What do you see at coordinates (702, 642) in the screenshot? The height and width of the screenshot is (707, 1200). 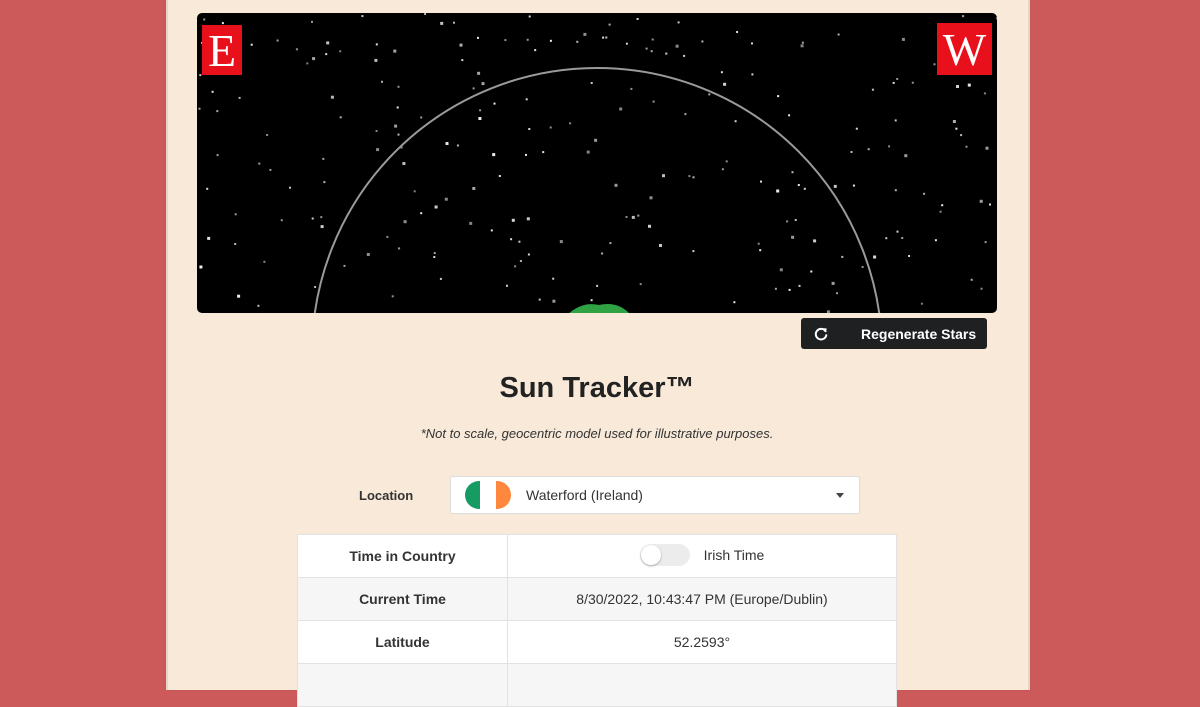 I see `latitude-value: 52.2593°` at bounding box center [702, 642].